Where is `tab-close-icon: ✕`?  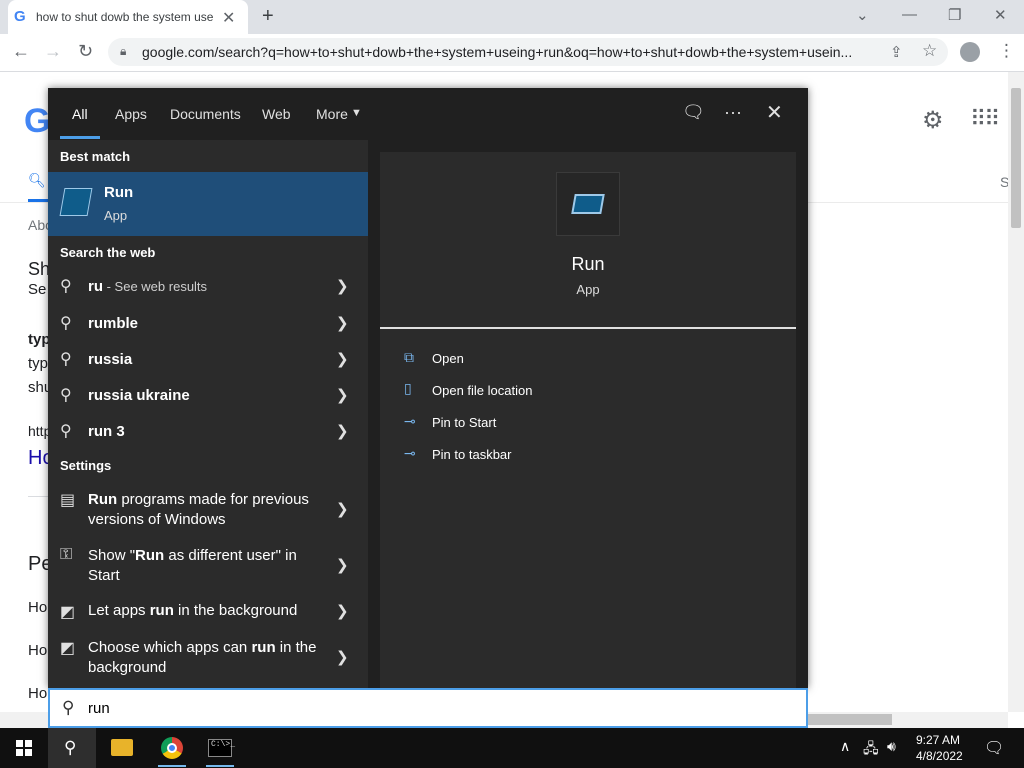 tab-close-icon: ✕ is located at coordinates (228, 18).